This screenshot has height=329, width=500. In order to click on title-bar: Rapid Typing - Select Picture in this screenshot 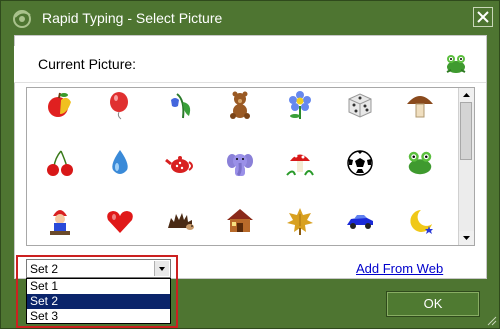, I will do `click(250, 18)`.